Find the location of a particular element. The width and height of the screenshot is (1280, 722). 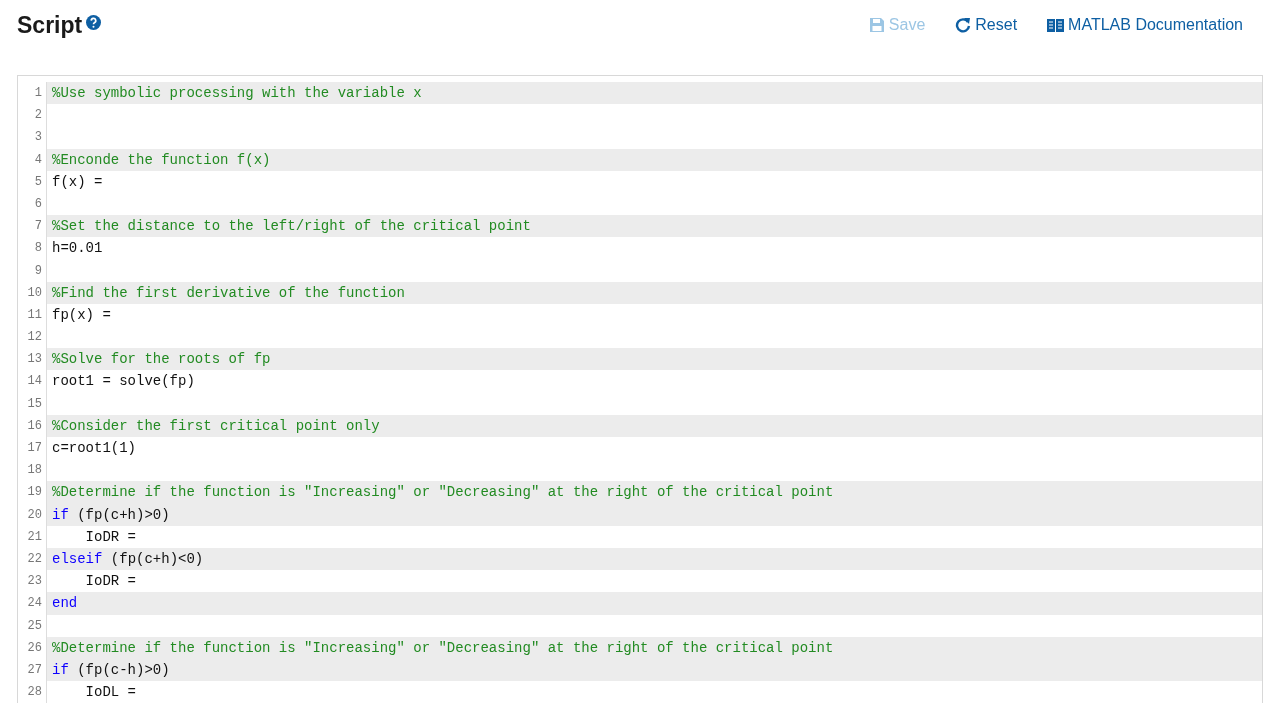

refresh-icon is located at coordinates (963, 25).